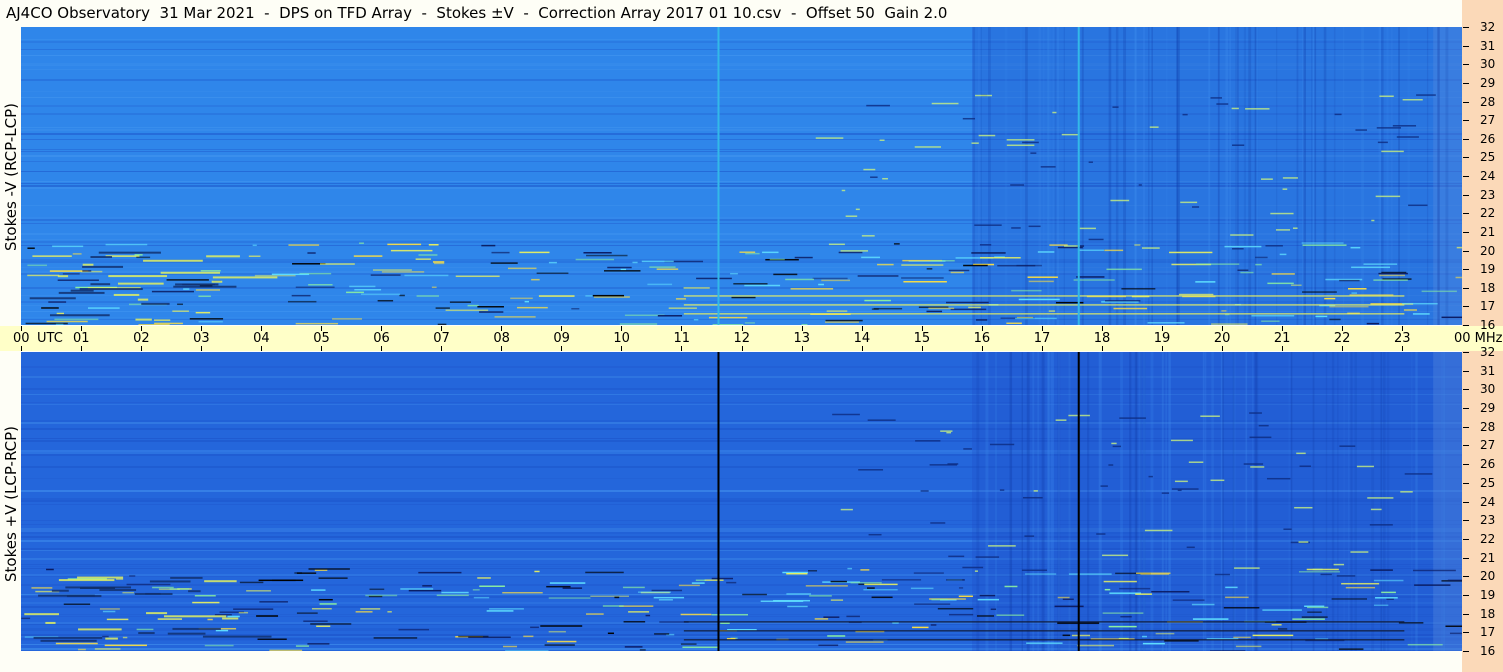  Describe the element at coordinates (1078, 501) in the screenshot. I see `time-marker-line` at that location.